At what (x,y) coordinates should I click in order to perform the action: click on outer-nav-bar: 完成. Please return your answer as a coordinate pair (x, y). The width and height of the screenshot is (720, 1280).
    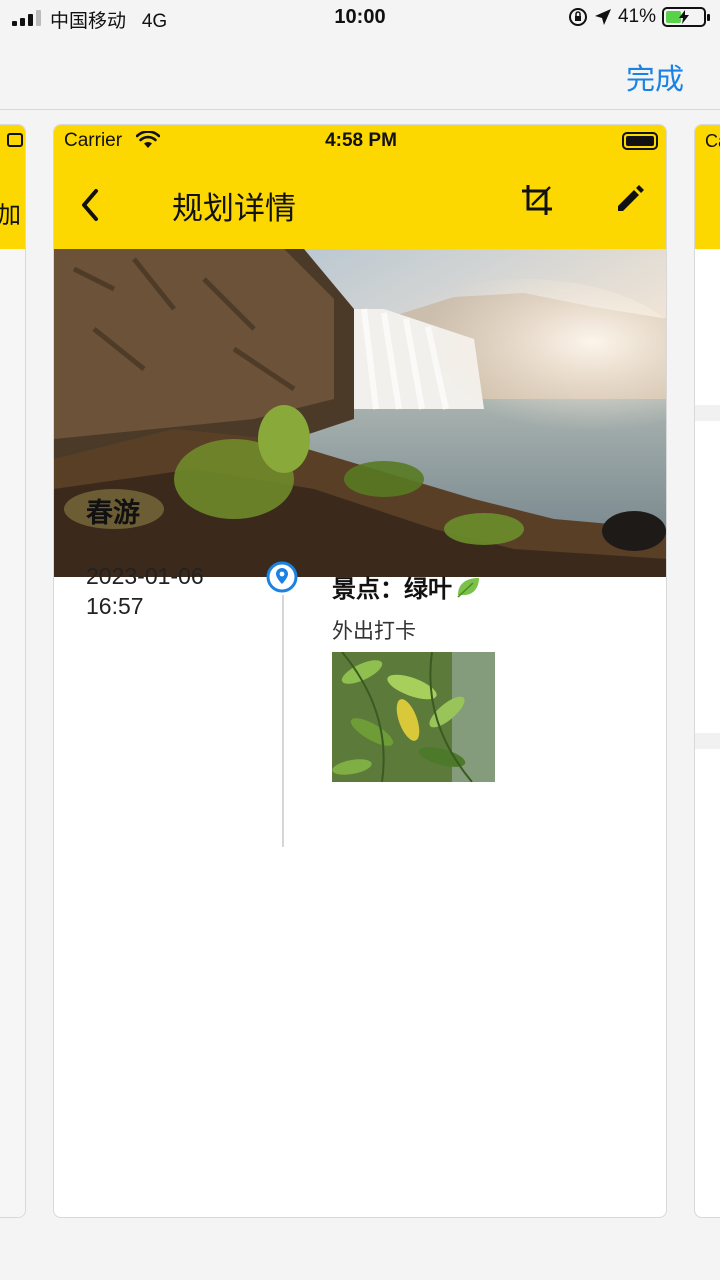
    Looking at the image, I should click on (360, 74).